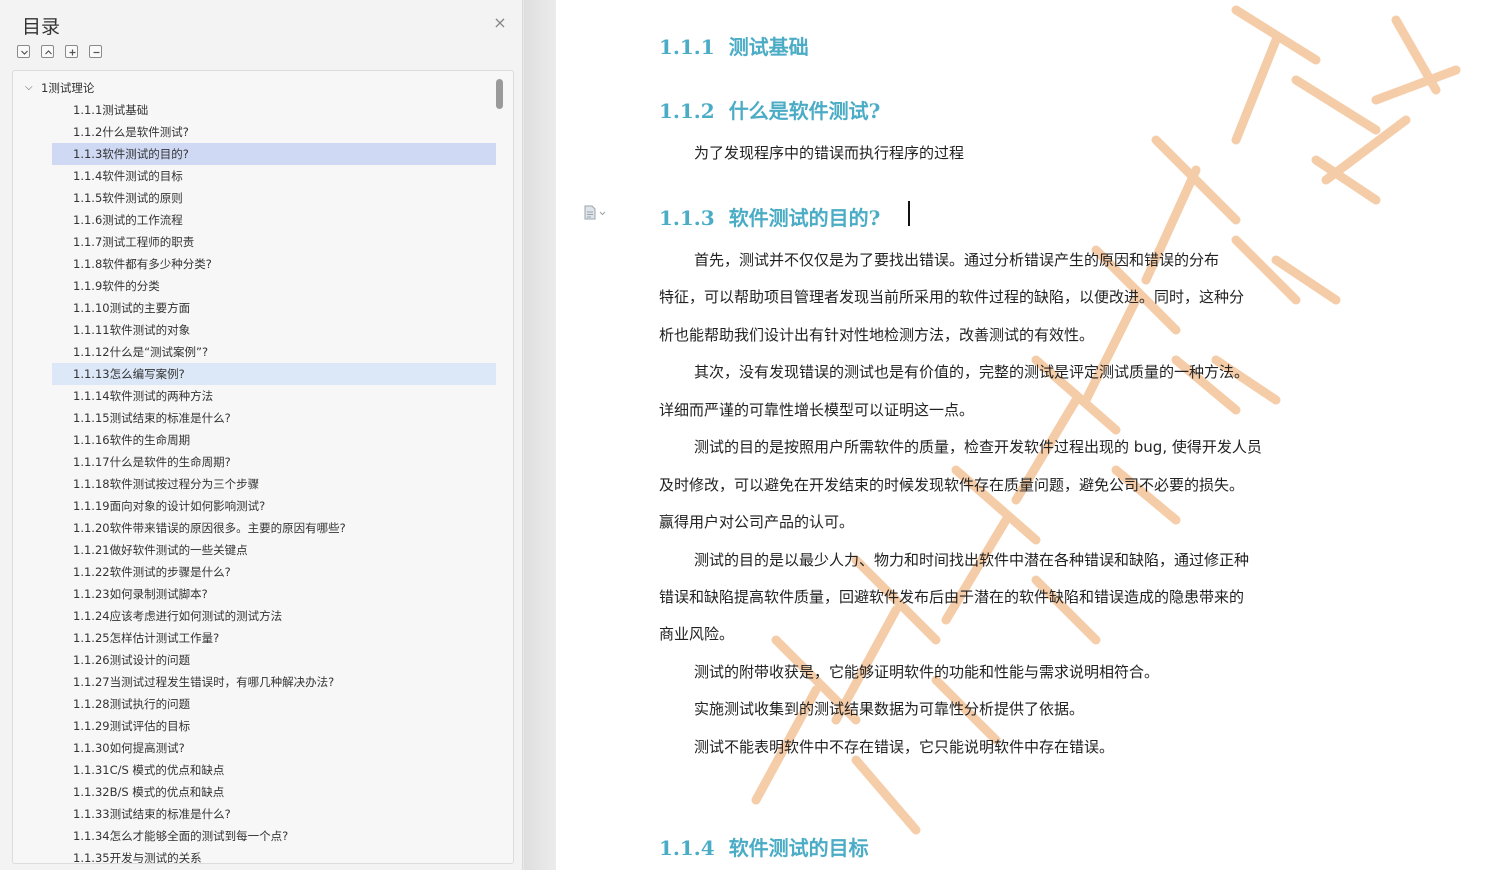  What do you see at coordinates (274, 154) in the screenshot?
I see `toc-item: 1.1.3软件测试的目的?` at bounding box center [274, 154].